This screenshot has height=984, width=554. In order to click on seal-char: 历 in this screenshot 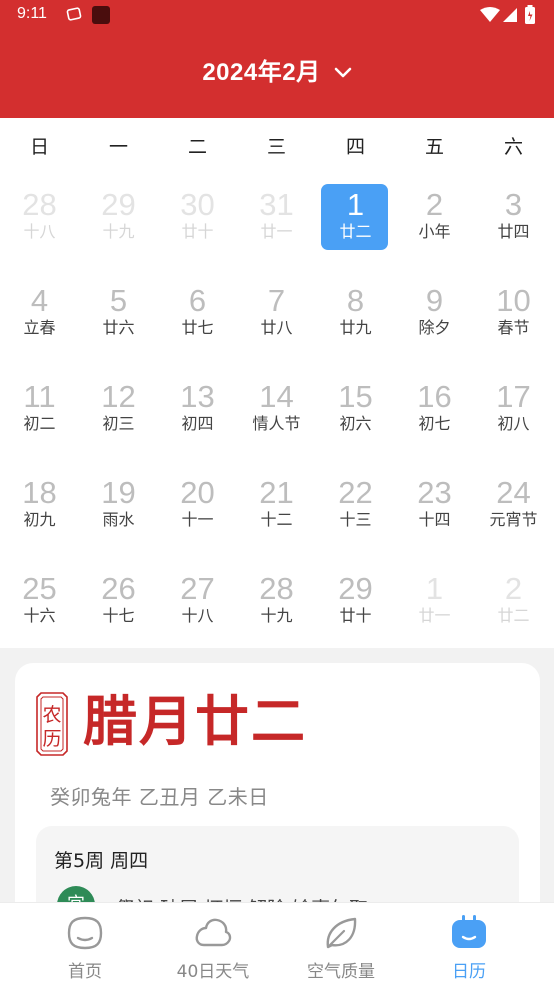, I will do `click(52, 739)`.